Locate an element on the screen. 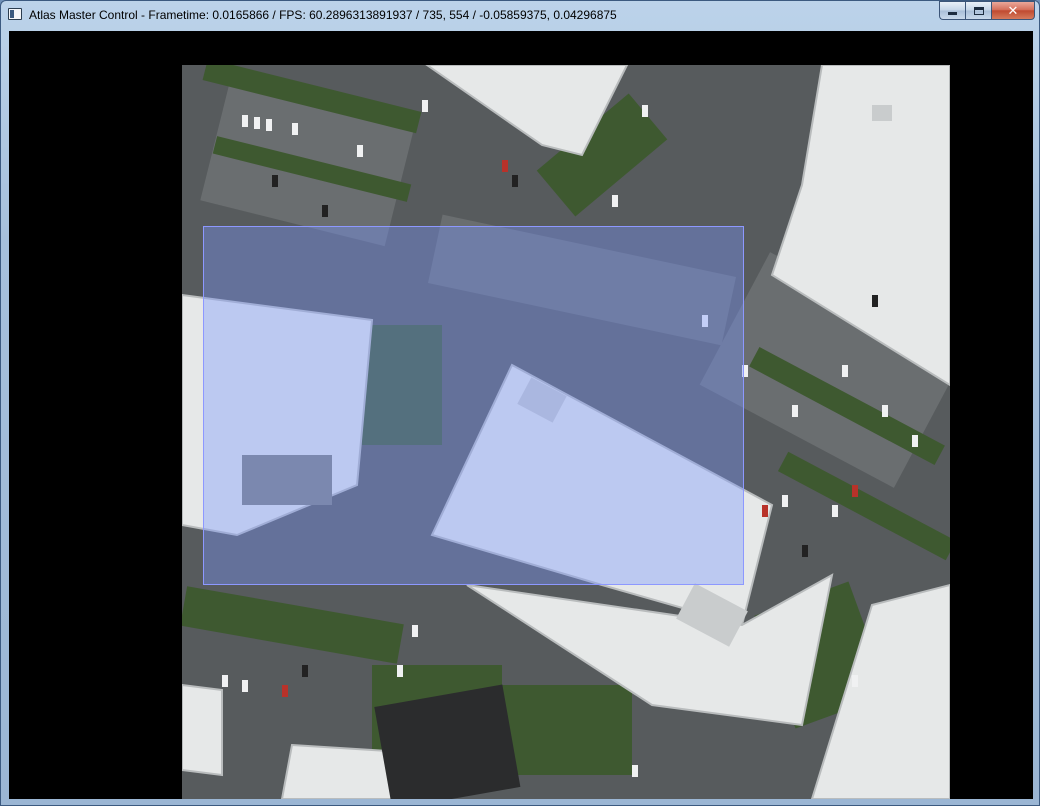 This screenshot has width=1040, height=806. app-icon is located at coordinates (15, 14).